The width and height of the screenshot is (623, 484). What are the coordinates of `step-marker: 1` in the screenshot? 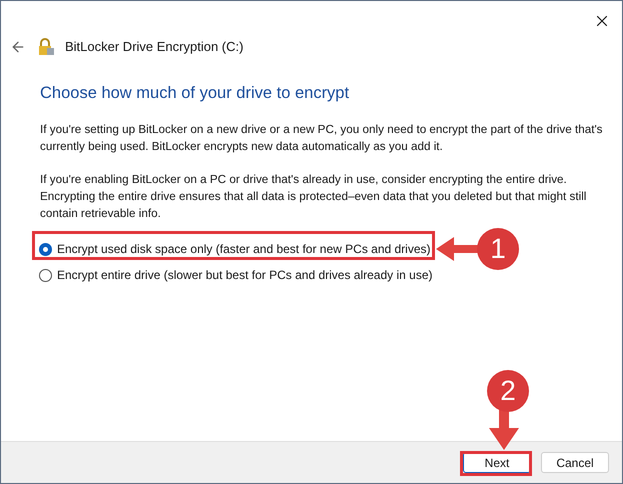 It's located at (498, 249).